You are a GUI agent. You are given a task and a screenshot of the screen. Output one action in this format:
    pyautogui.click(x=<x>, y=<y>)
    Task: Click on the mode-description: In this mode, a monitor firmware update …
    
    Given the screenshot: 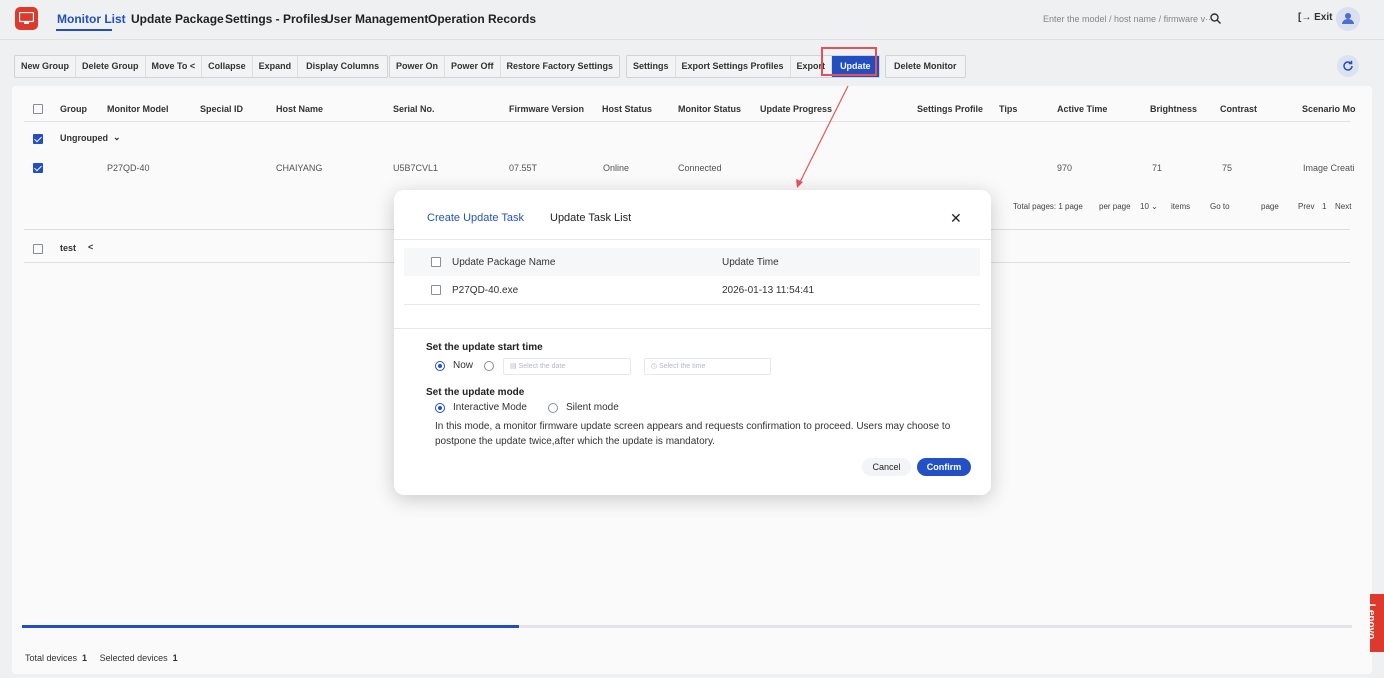 What is the action you would take?
    pyautogui.click(x=693, y=434)
    